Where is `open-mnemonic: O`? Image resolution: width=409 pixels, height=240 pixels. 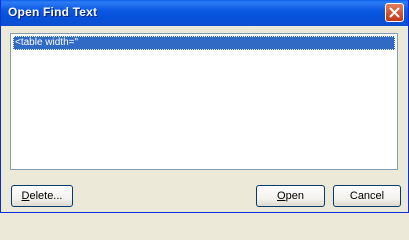 open-mnemonic: O is located at coordinates (281, 196).